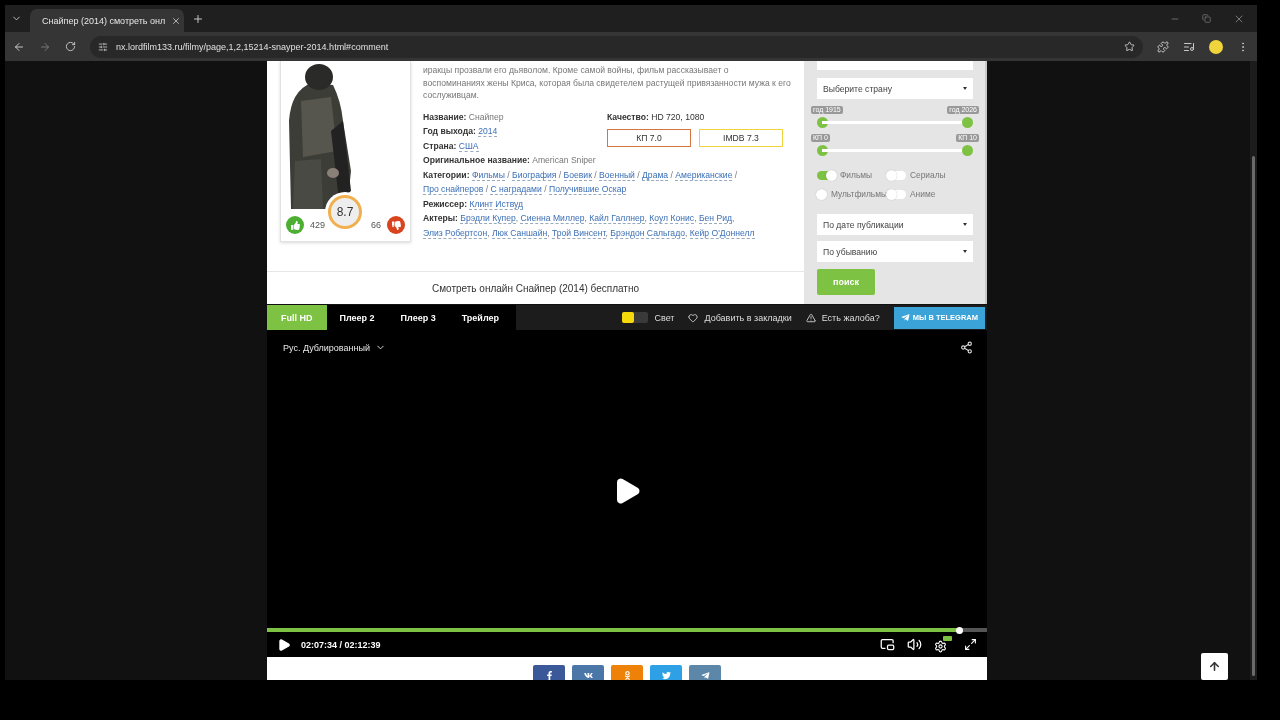 The height and width of the screenshot is (720, 1280). I want to click on info-link: Получившие Оскар, so click(588, 189).